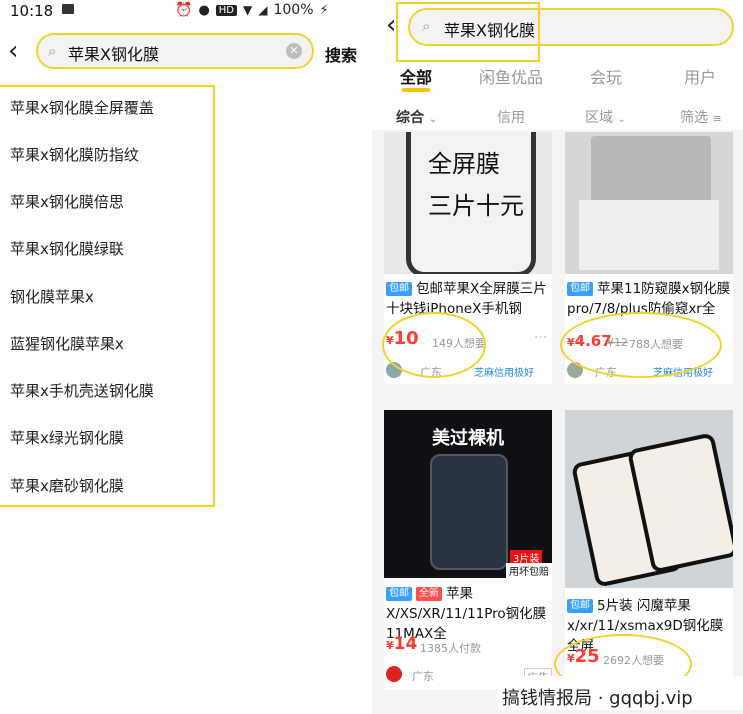  What do you see at coordinates (324, 10) in the screenshot?
I see `charging-icon: ⚡` at bounding box center [324, 10].